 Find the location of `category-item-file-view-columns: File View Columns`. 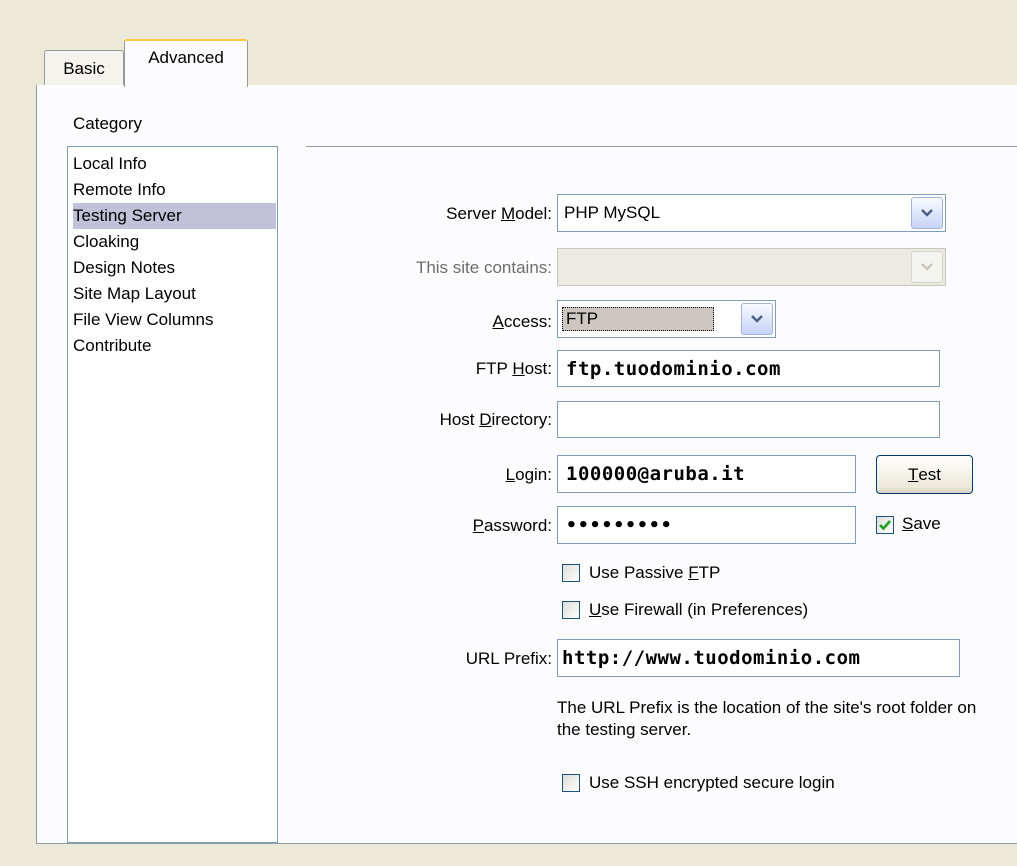

category-item-file-view-columns: File View Columns is located at coordinates (174, 320).